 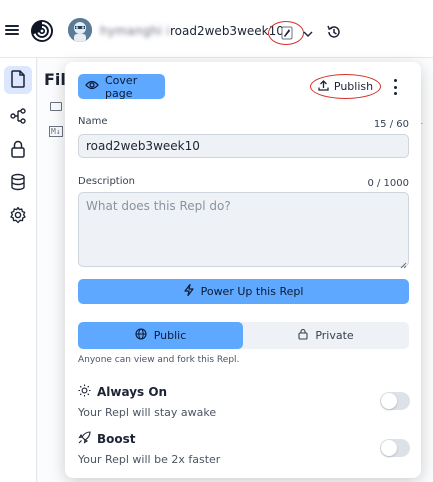 What do you see at coordinates (159, 360) in the screenshot?
I see `visibility-note: Anyone can view and fork this Repl.` at bounding box center [159, 360].